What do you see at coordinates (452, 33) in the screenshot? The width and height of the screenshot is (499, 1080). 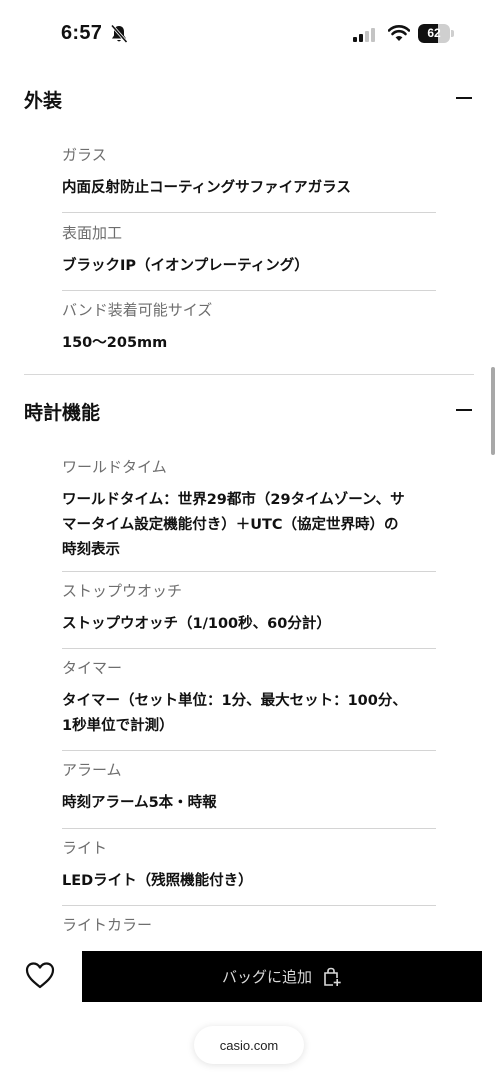 I see `battery-cap` at bounding box center [452, 33].